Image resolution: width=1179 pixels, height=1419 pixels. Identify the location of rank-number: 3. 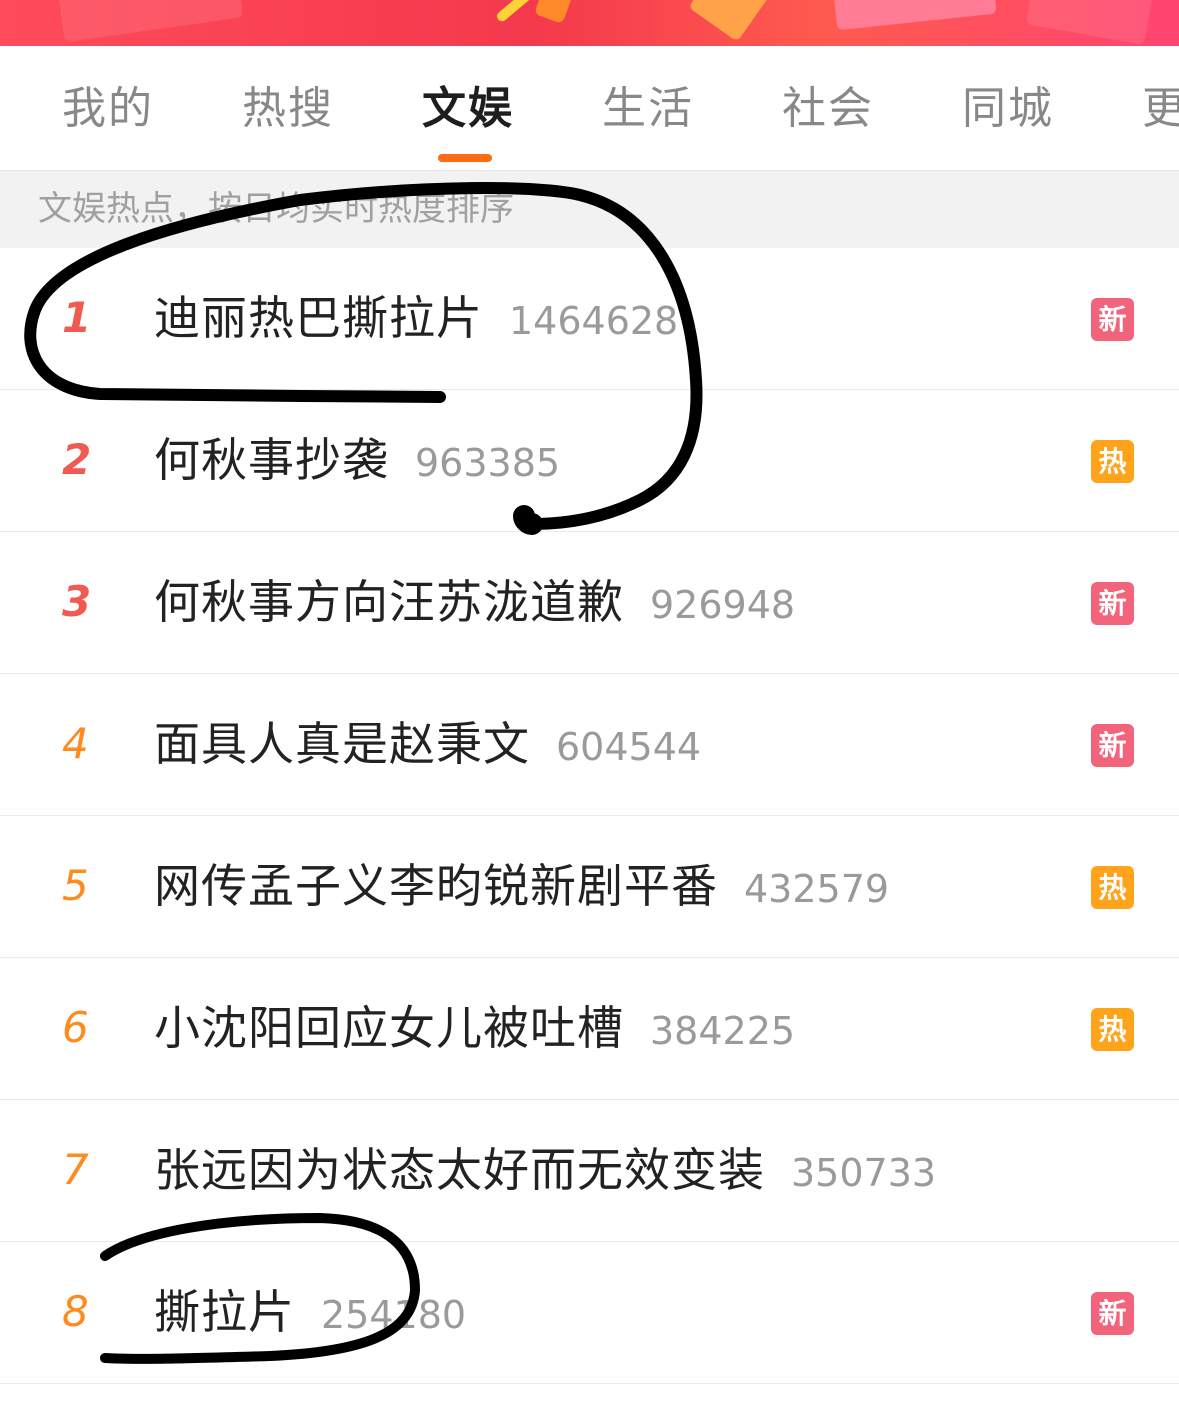
(77, 601).